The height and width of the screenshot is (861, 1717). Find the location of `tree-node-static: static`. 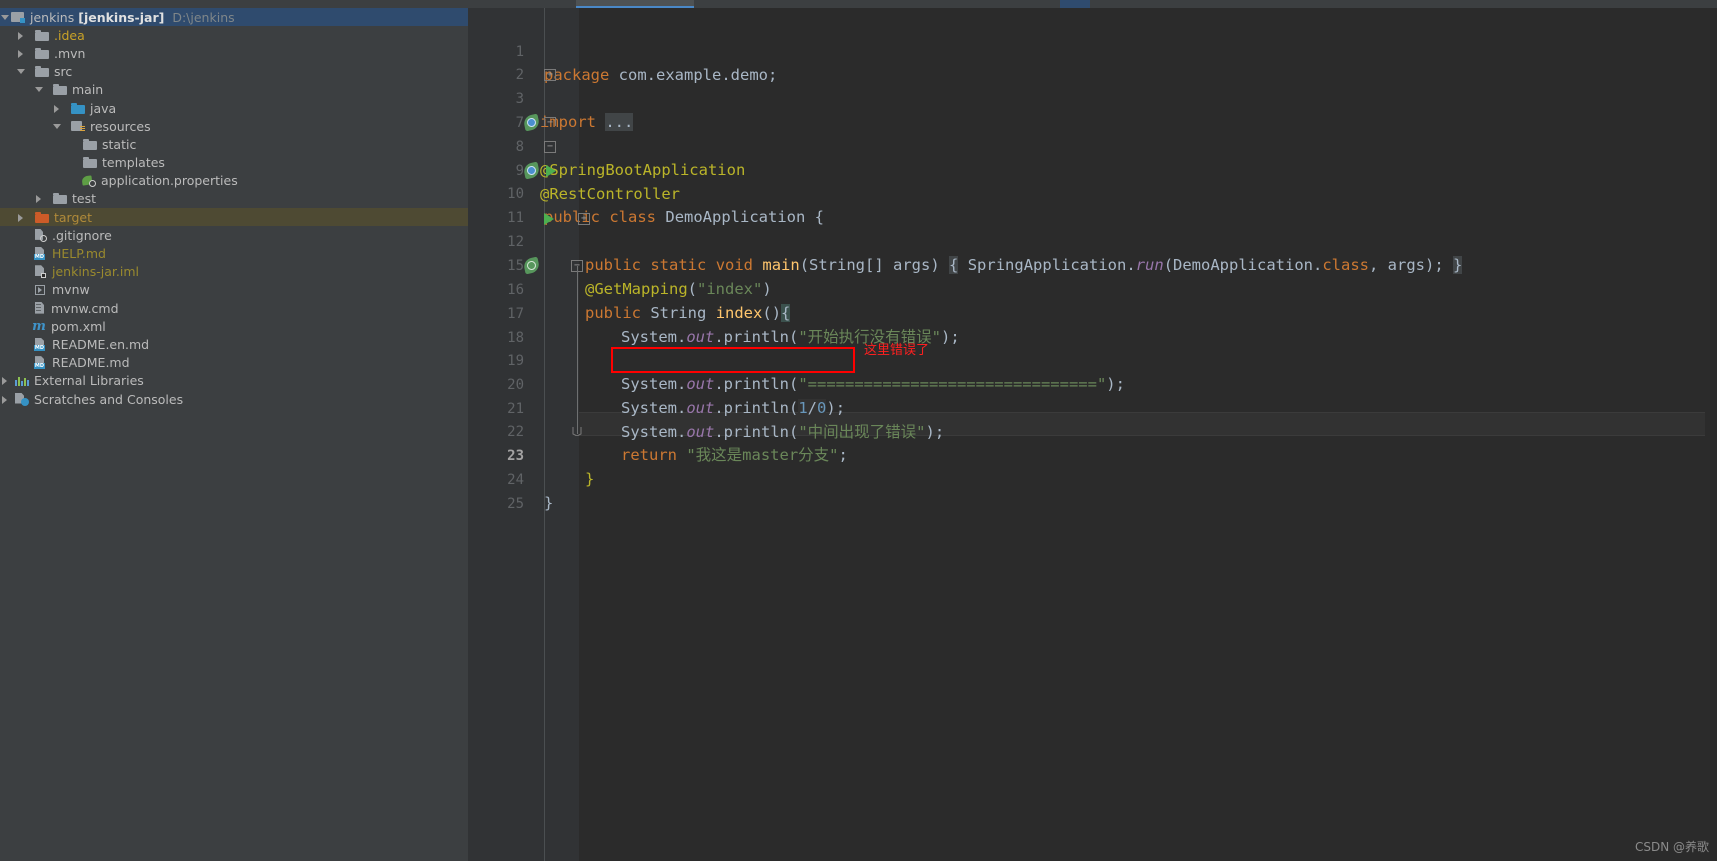

tree-node-static: static is located at coordinates (234, 144).